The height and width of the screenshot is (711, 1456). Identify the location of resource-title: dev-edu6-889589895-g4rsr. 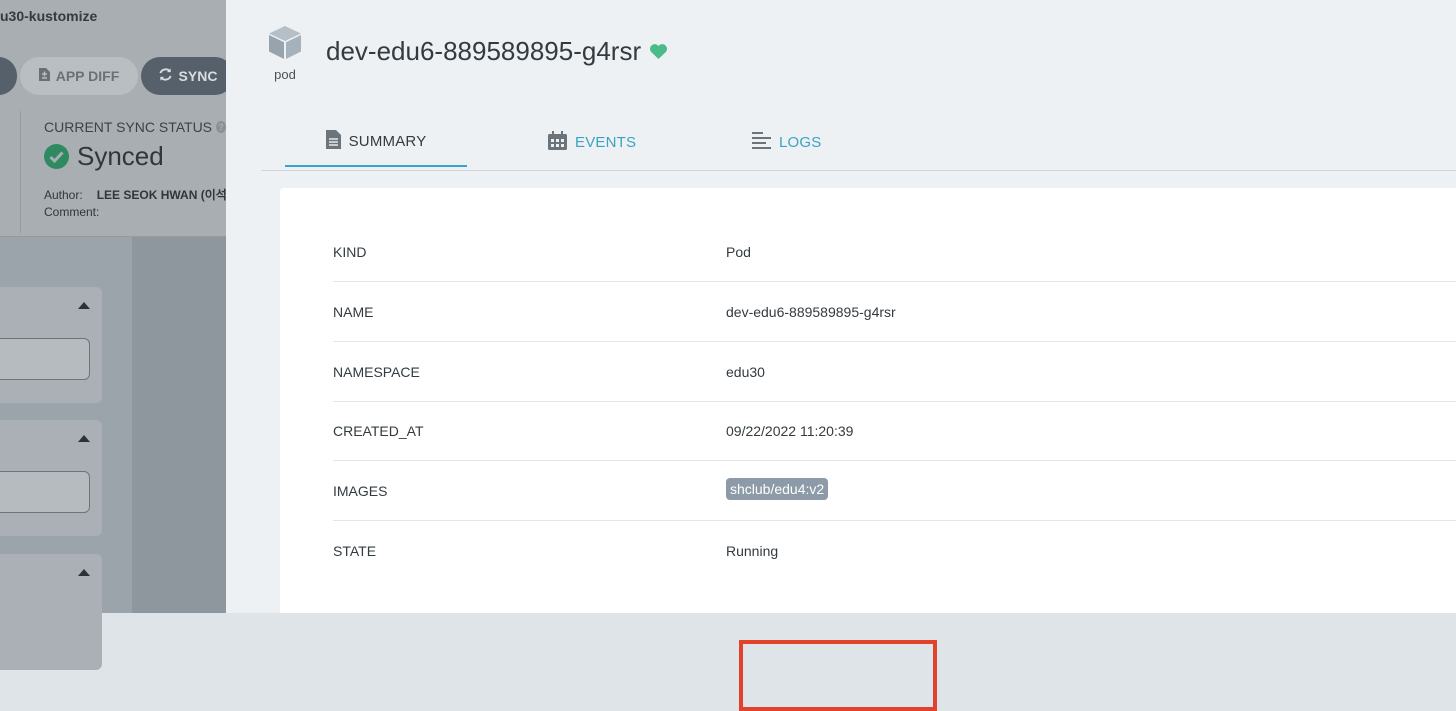
(497, 51).